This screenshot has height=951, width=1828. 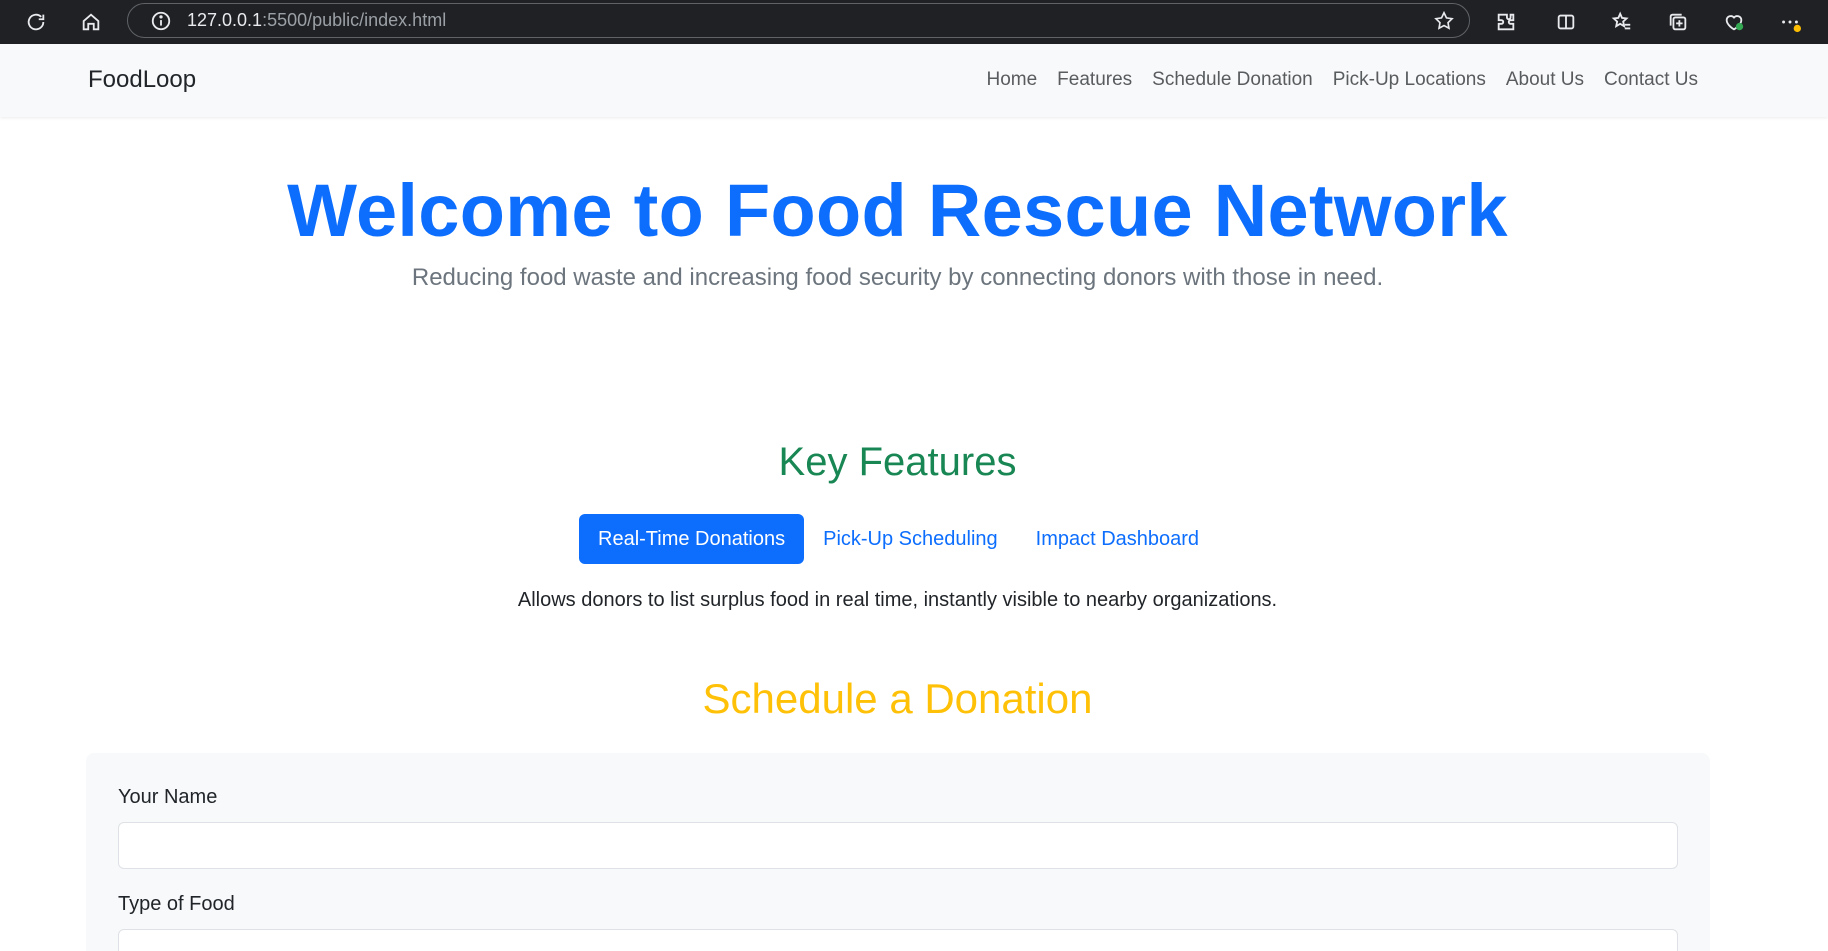 What do you see at coordinates (1444, 21) in the screenshot?
I see `favorite-star-icon` at bounding box center [1444, 21].